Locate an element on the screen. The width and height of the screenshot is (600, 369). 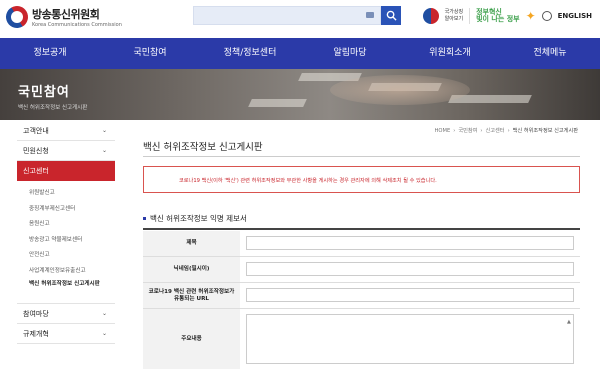
form-row-url: 코로나19 백신 관련 허위조작정보가 유통되는 URL is located at coordinates (361, 296).